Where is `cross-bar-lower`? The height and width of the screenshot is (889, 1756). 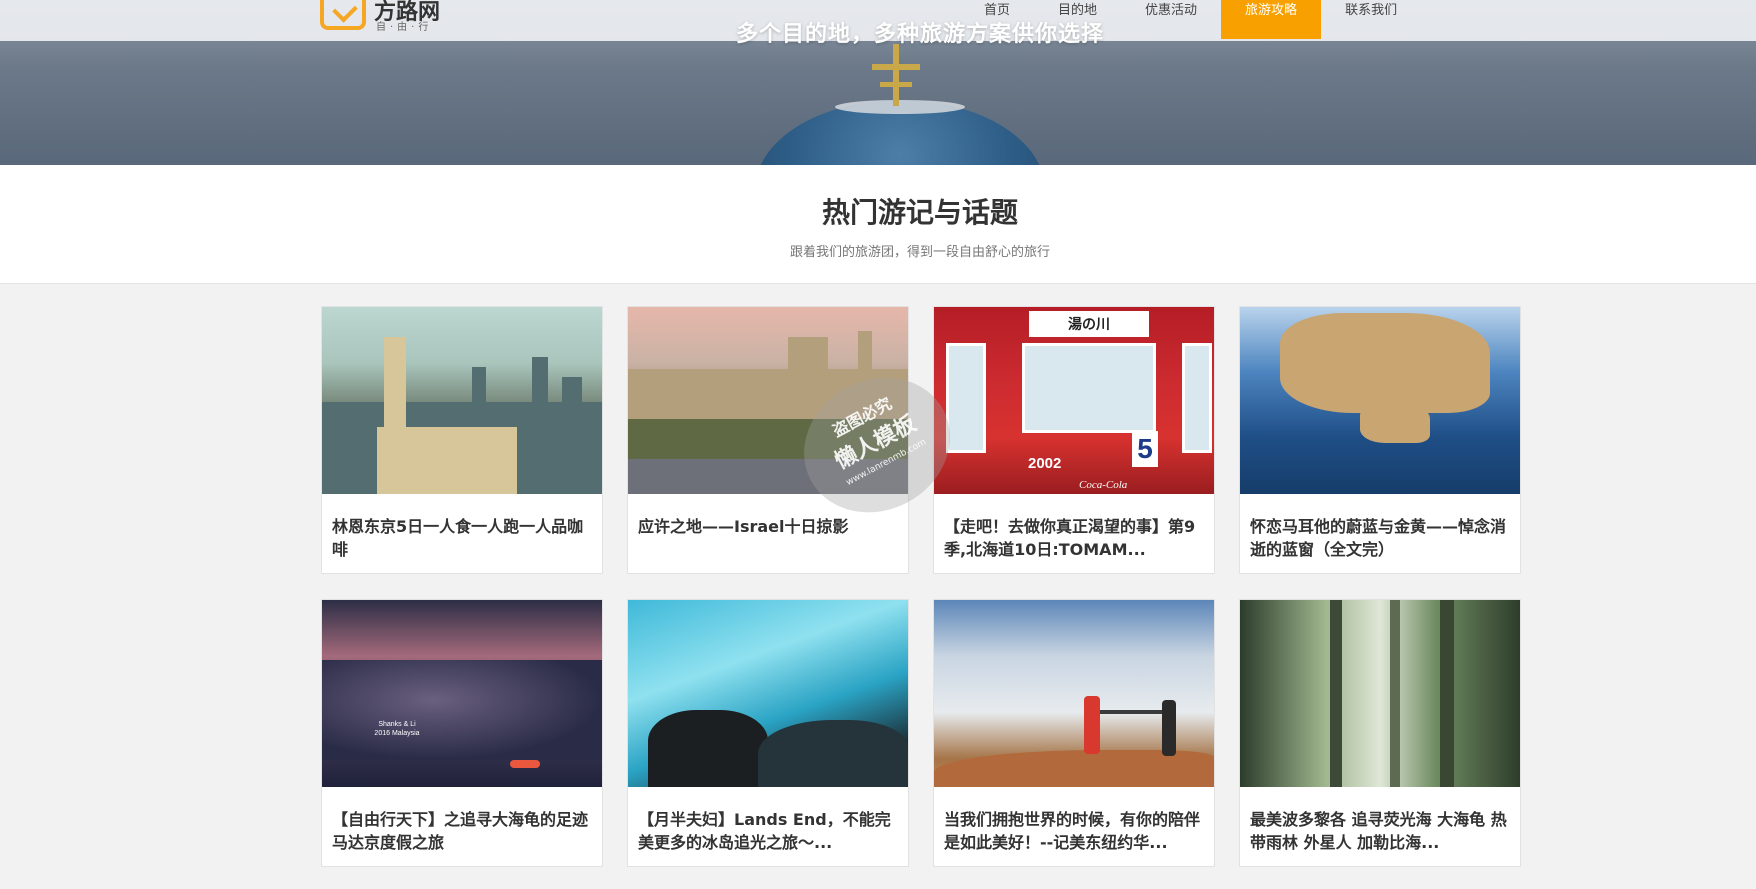
cross-bar-lower is located at coordinates (896, 84).